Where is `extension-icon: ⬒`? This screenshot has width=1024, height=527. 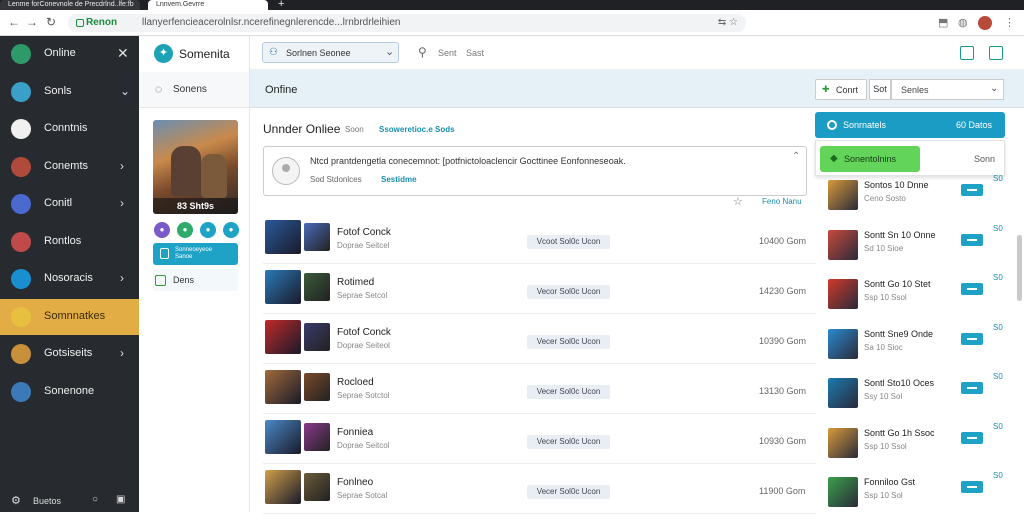 extension-icon: ⬒ is located at coordinates (943, 22).